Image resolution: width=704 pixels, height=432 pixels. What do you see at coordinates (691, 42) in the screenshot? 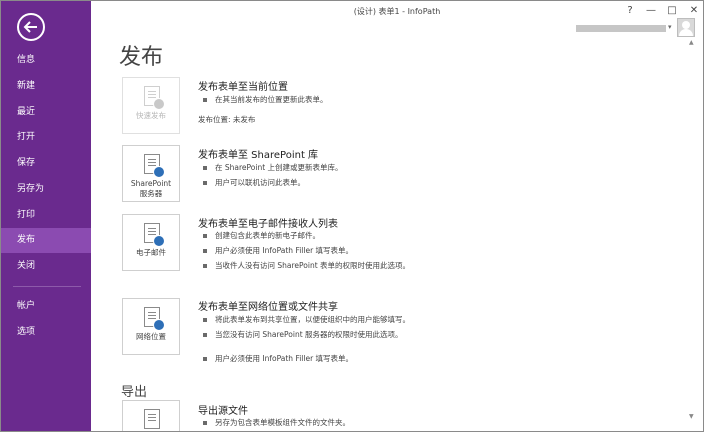
I see `scroll-up-icon: ▲` at bounding box center [691, 42].